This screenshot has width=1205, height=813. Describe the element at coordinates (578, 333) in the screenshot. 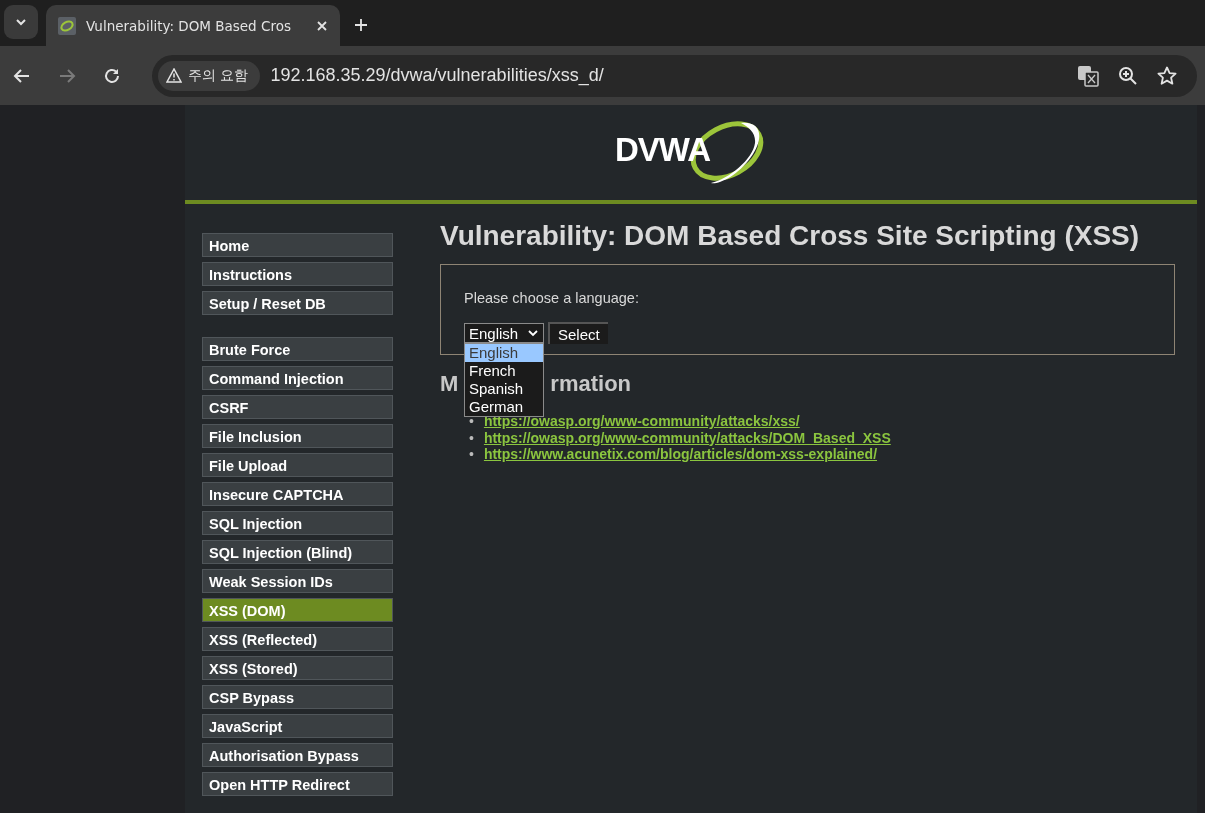

I see `select-button: Select` at that location.